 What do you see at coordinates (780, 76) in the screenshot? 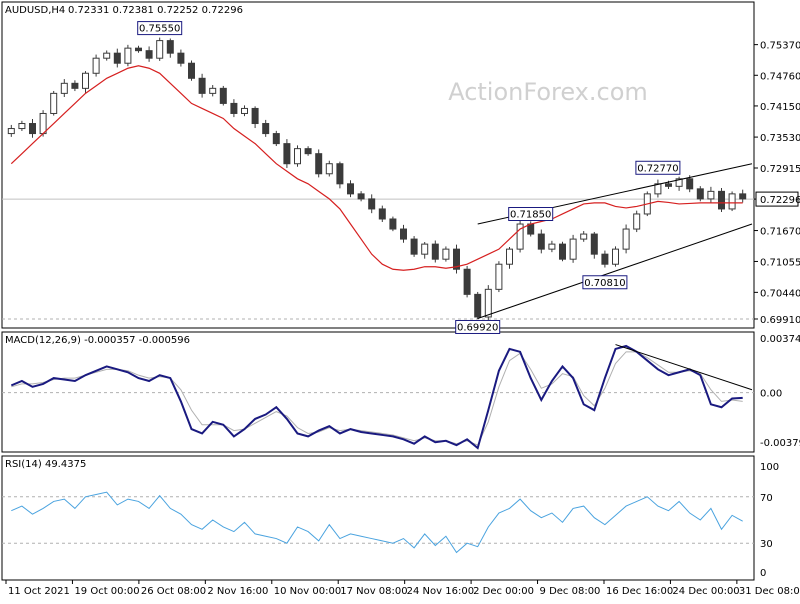
I see `price-tick-label: 0.74760` at bounding box center [780, 76].